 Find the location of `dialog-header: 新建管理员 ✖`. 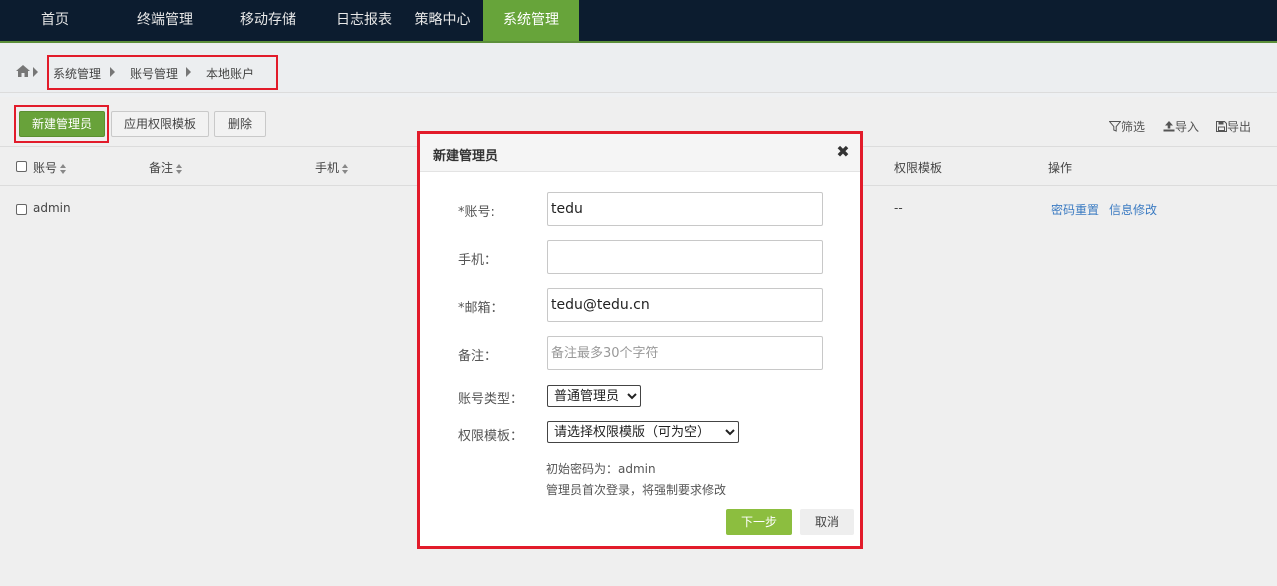

dialog-header: 新建管理员 ✖ is located at coordinates (640, 153).